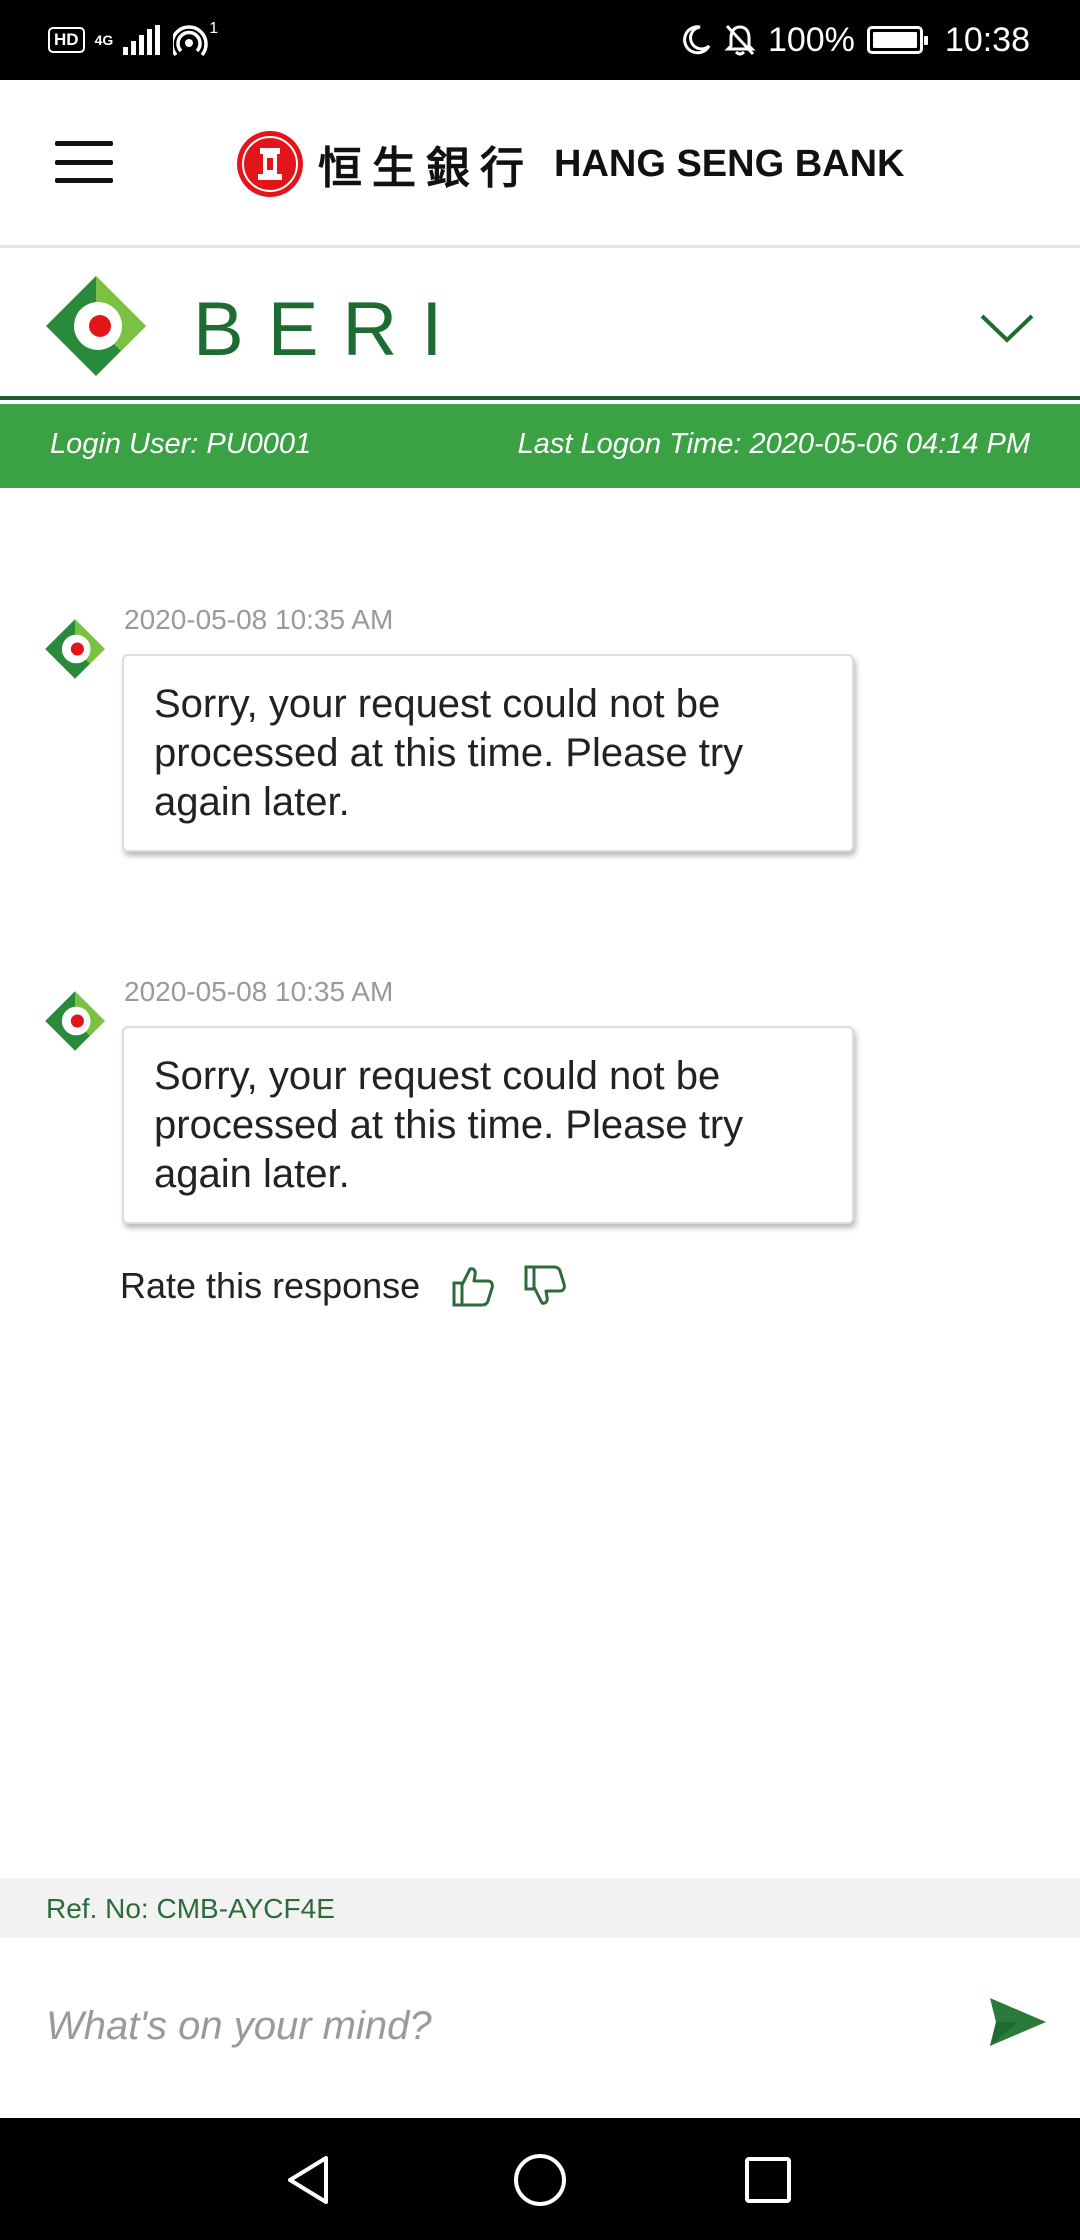 This screenshot has height=2240, width=1080. I want to click on mute-bell-icon, so click(740, 40).